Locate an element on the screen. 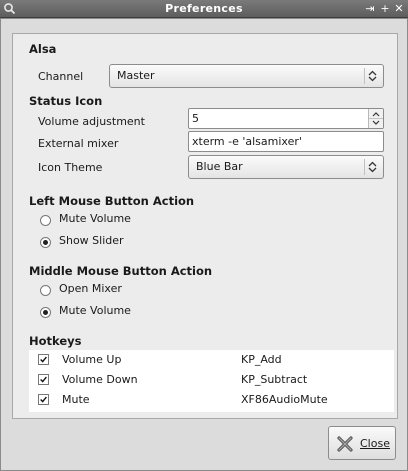 The height and width of the screenshot is (471, 408). hotkey-name: Volume Down is located at coordinates (100, 379).